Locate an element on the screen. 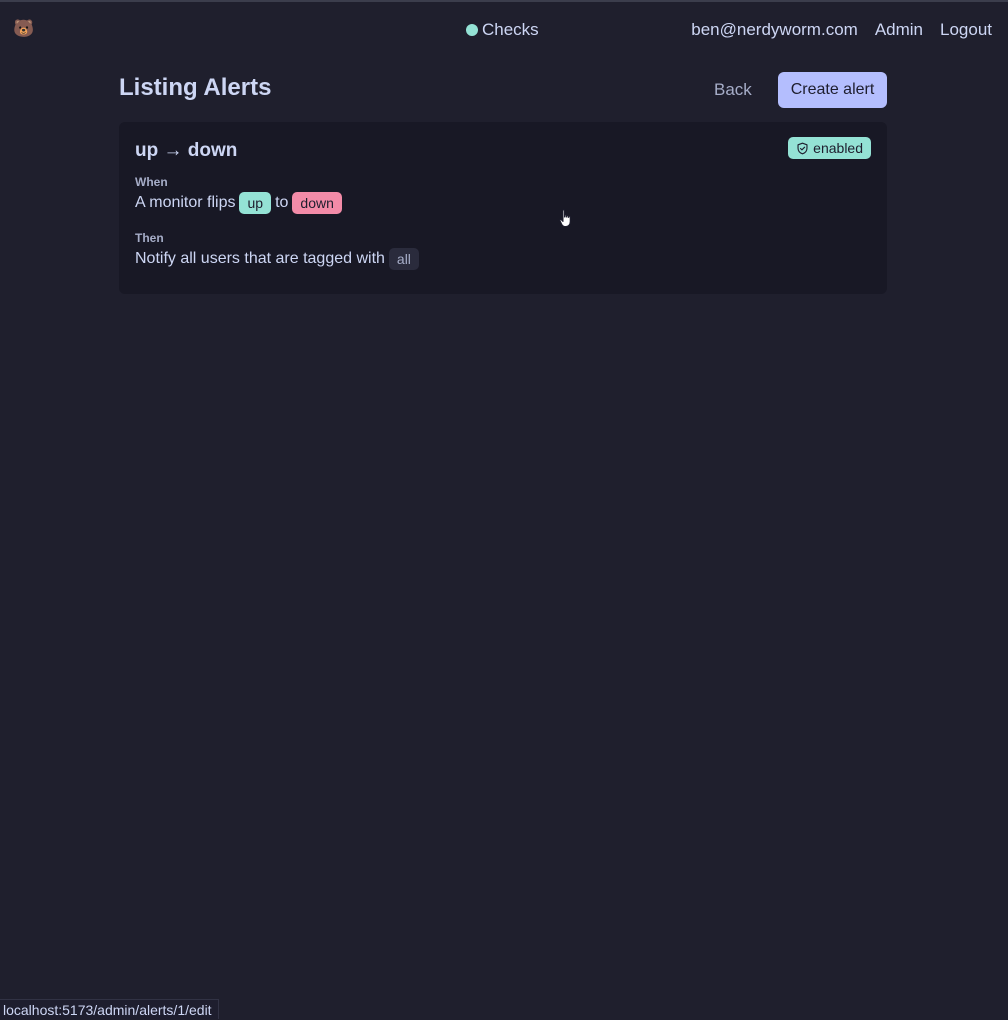 This screenshot has height=1020, width=1008. to-state-tag: down is located at coordinates (316, 203).